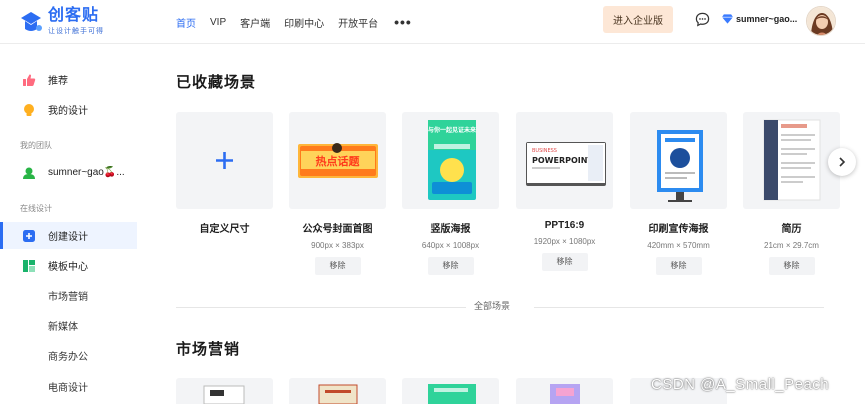  I want to click on card-thumb: 与你一起见证未来, so click(450, 160).